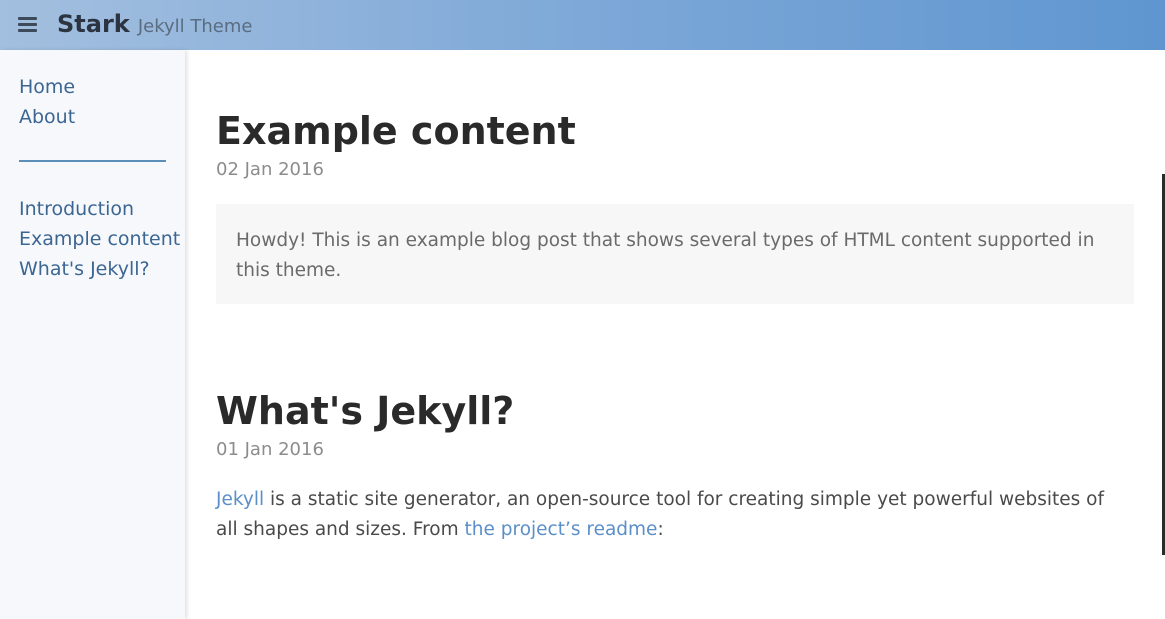 The width and height of the screenshot is (1165, 619). I want to click on site-title: Stark, so click(93, 24).